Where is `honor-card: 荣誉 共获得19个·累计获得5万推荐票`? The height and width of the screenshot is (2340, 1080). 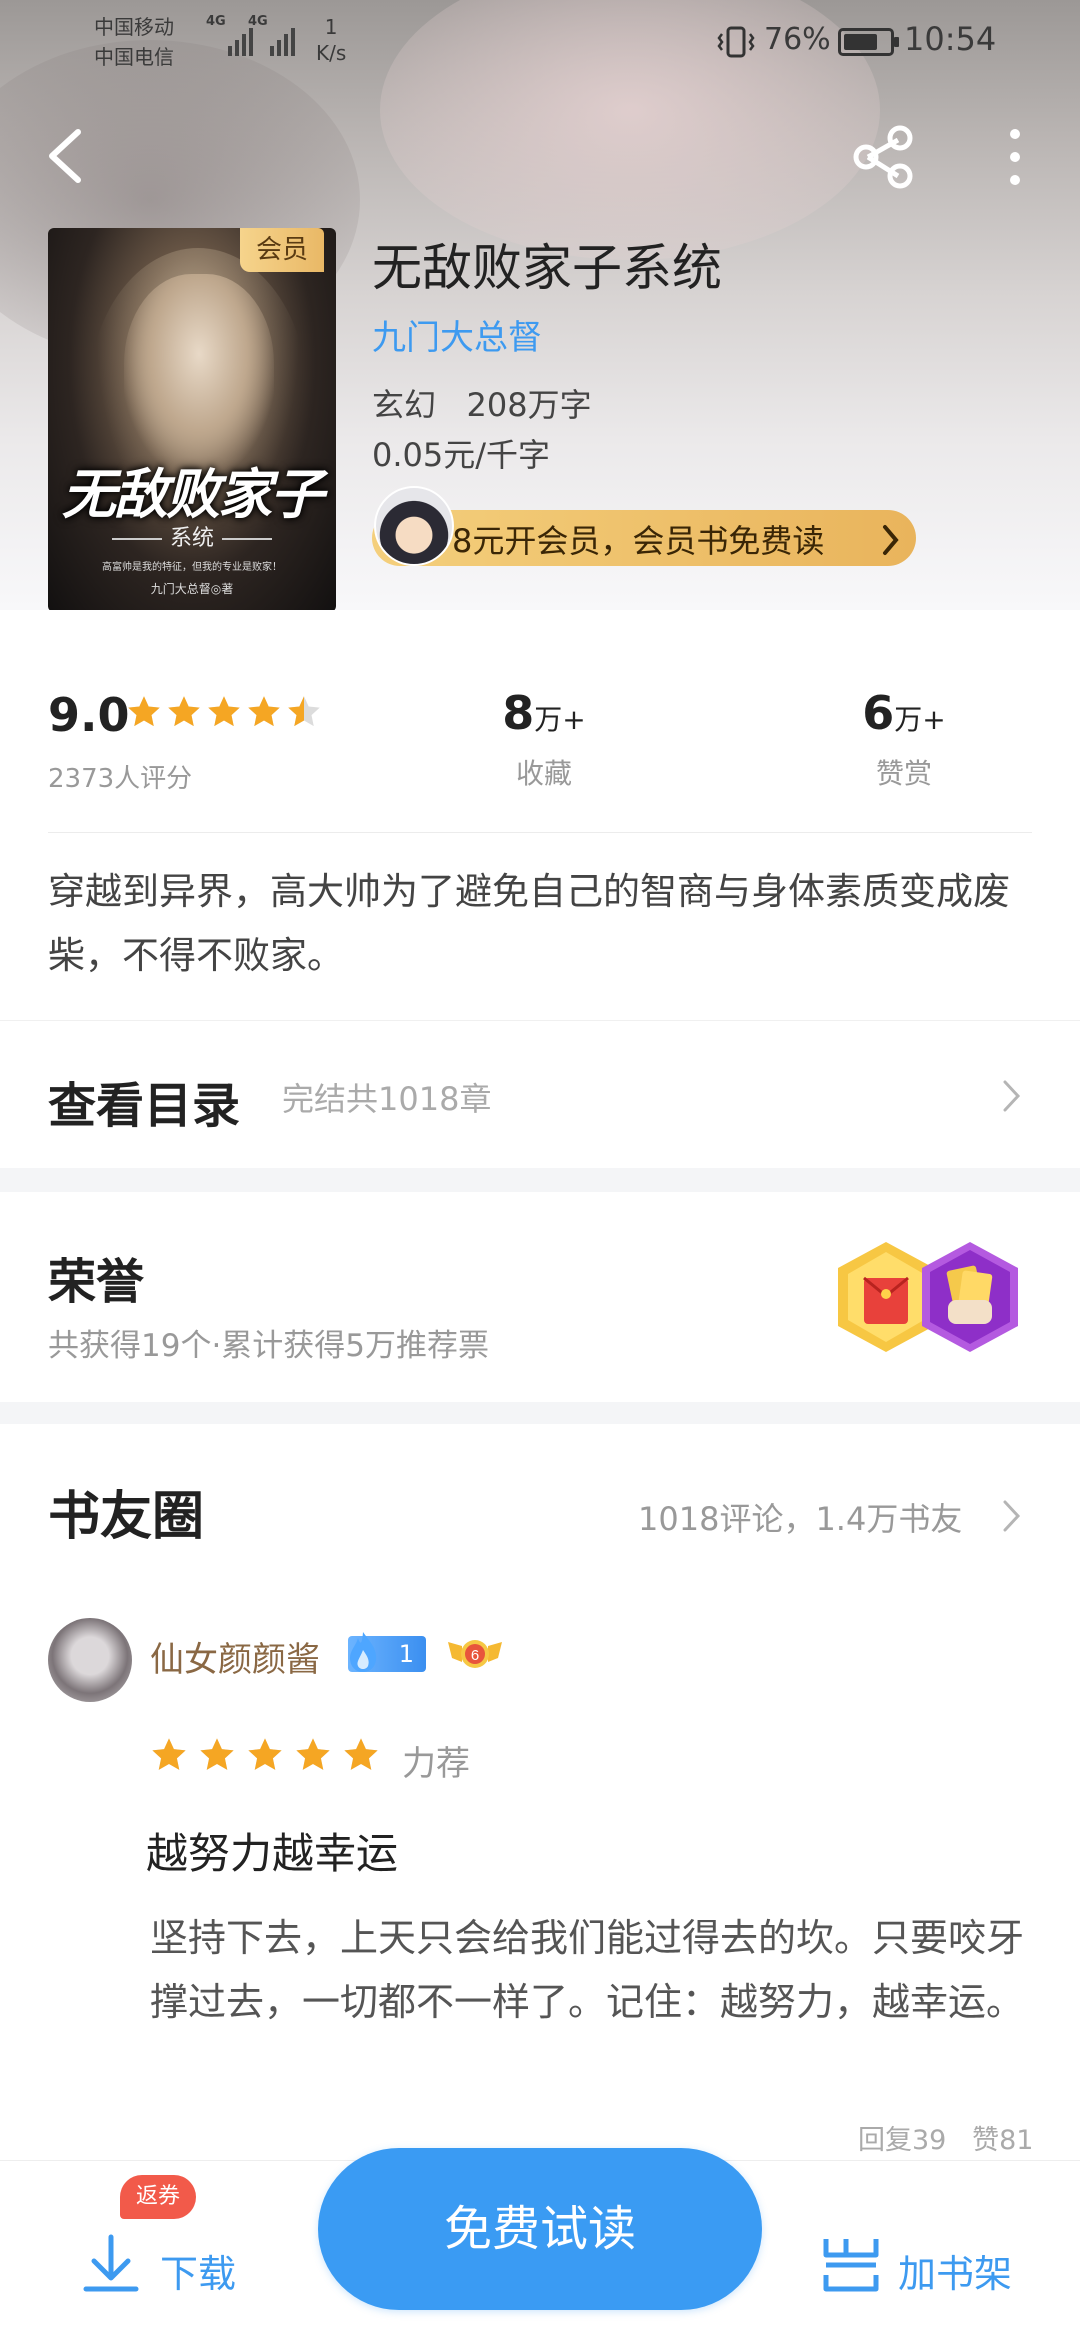
honor-card: 荣誉 共获得19个·累计获得5万推荐票 is located at coordinates (540, 1297).